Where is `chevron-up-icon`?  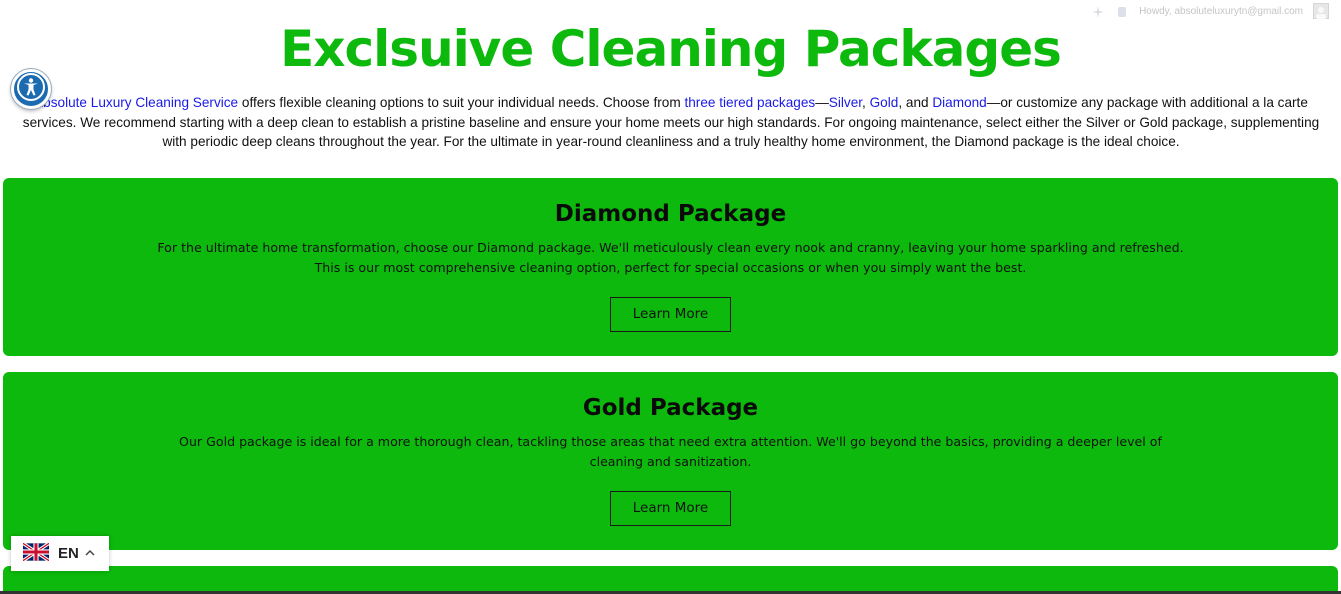
chevron-up-icon is located at coordinates (90, 553).